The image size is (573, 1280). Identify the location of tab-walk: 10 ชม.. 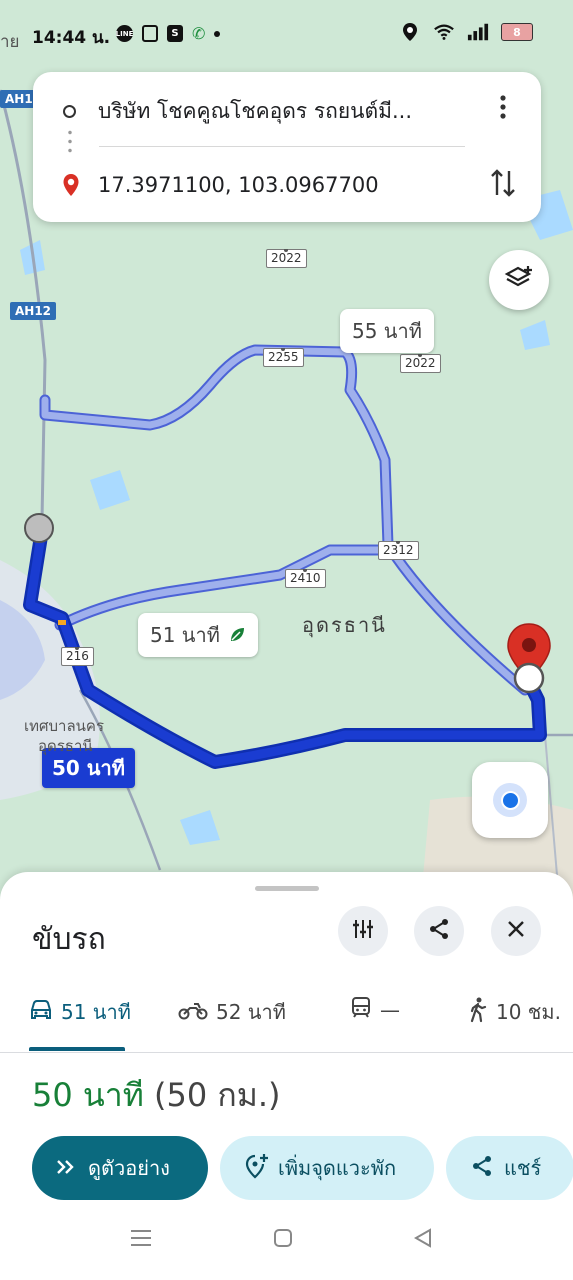
(514, 1012).